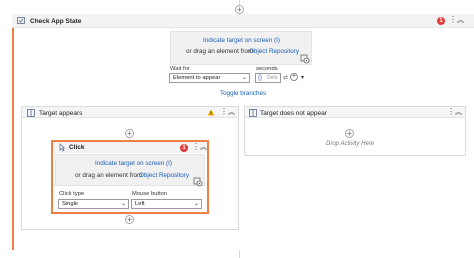  What do you see at coordinates (61, 113) in the screenshot?
I see `target-appears-title: Target appears` at bounding box center [61, 113].